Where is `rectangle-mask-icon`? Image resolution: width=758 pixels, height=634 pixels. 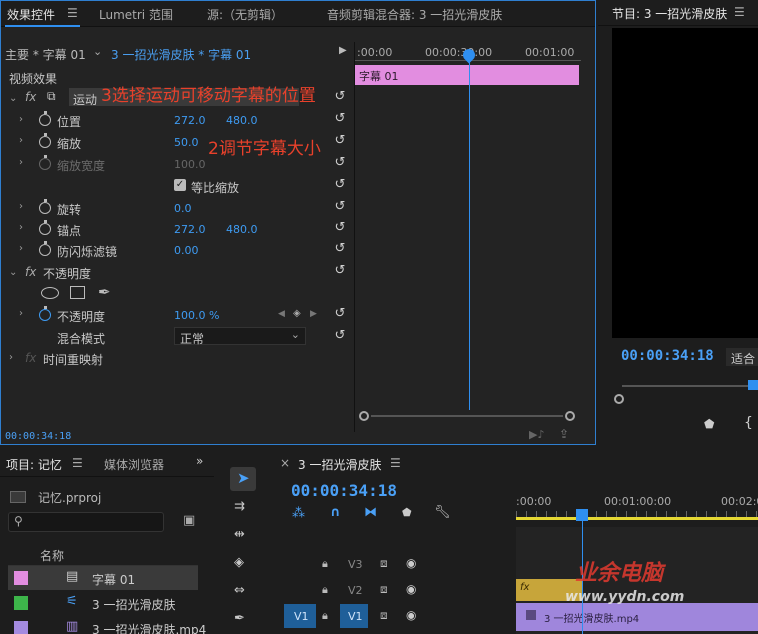
rectangle-mask-icon is located at coordinates (77, 292).